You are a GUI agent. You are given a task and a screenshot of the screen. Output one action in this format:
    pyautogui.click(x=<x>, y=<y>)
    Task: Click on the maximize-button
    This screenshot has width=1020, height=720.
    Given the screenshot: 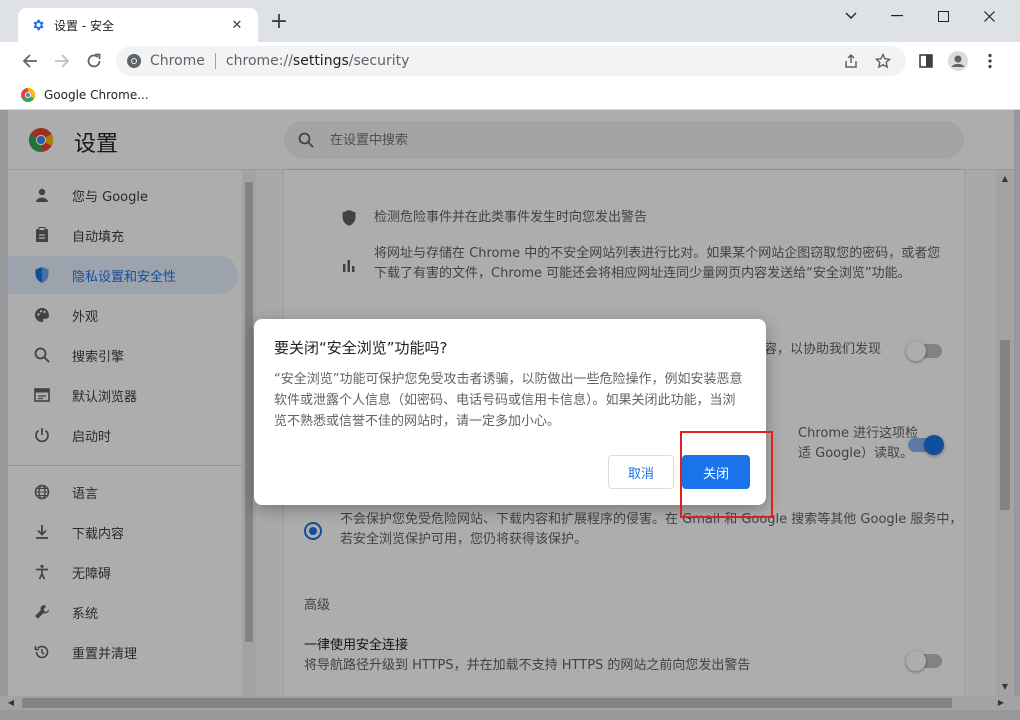 What is the action you would take?
    pyautogui.click(x=943, y=16)
    